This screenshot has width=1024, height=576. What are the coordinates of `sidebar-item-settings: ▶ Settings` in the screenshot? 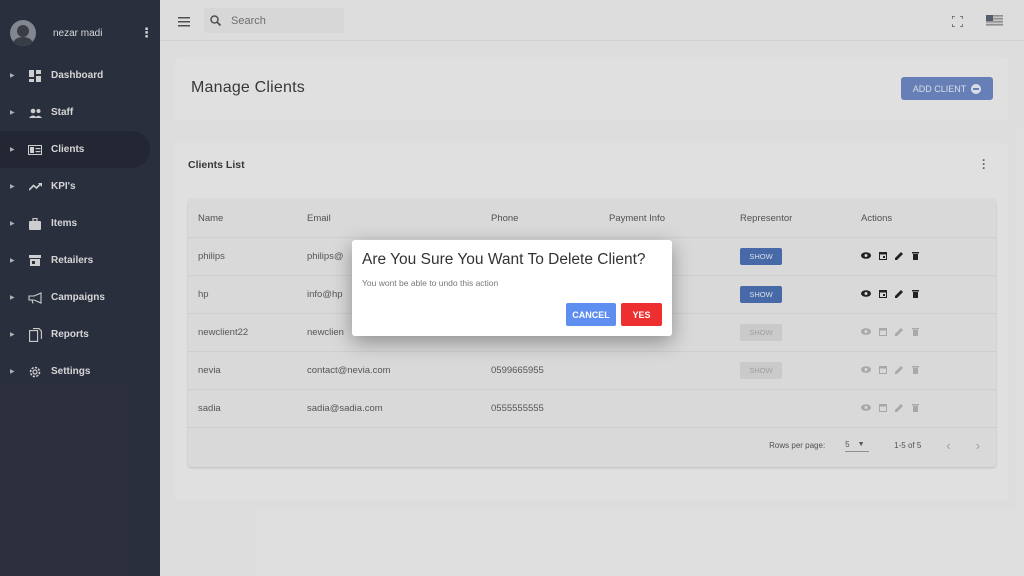 It's located at (80, 371).